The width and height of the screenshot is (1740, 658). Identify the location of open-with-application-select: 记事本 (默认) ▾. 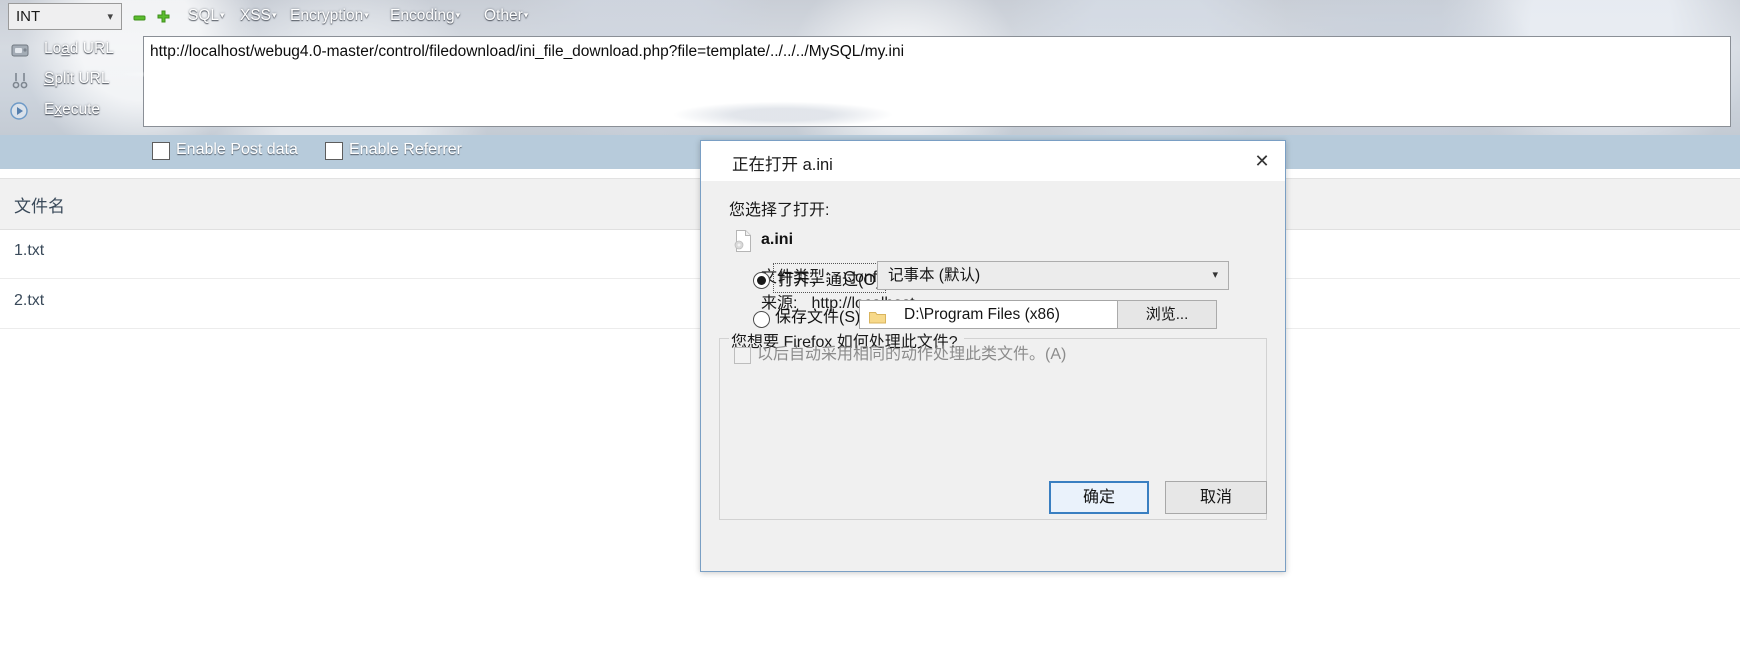
(1053, 275).